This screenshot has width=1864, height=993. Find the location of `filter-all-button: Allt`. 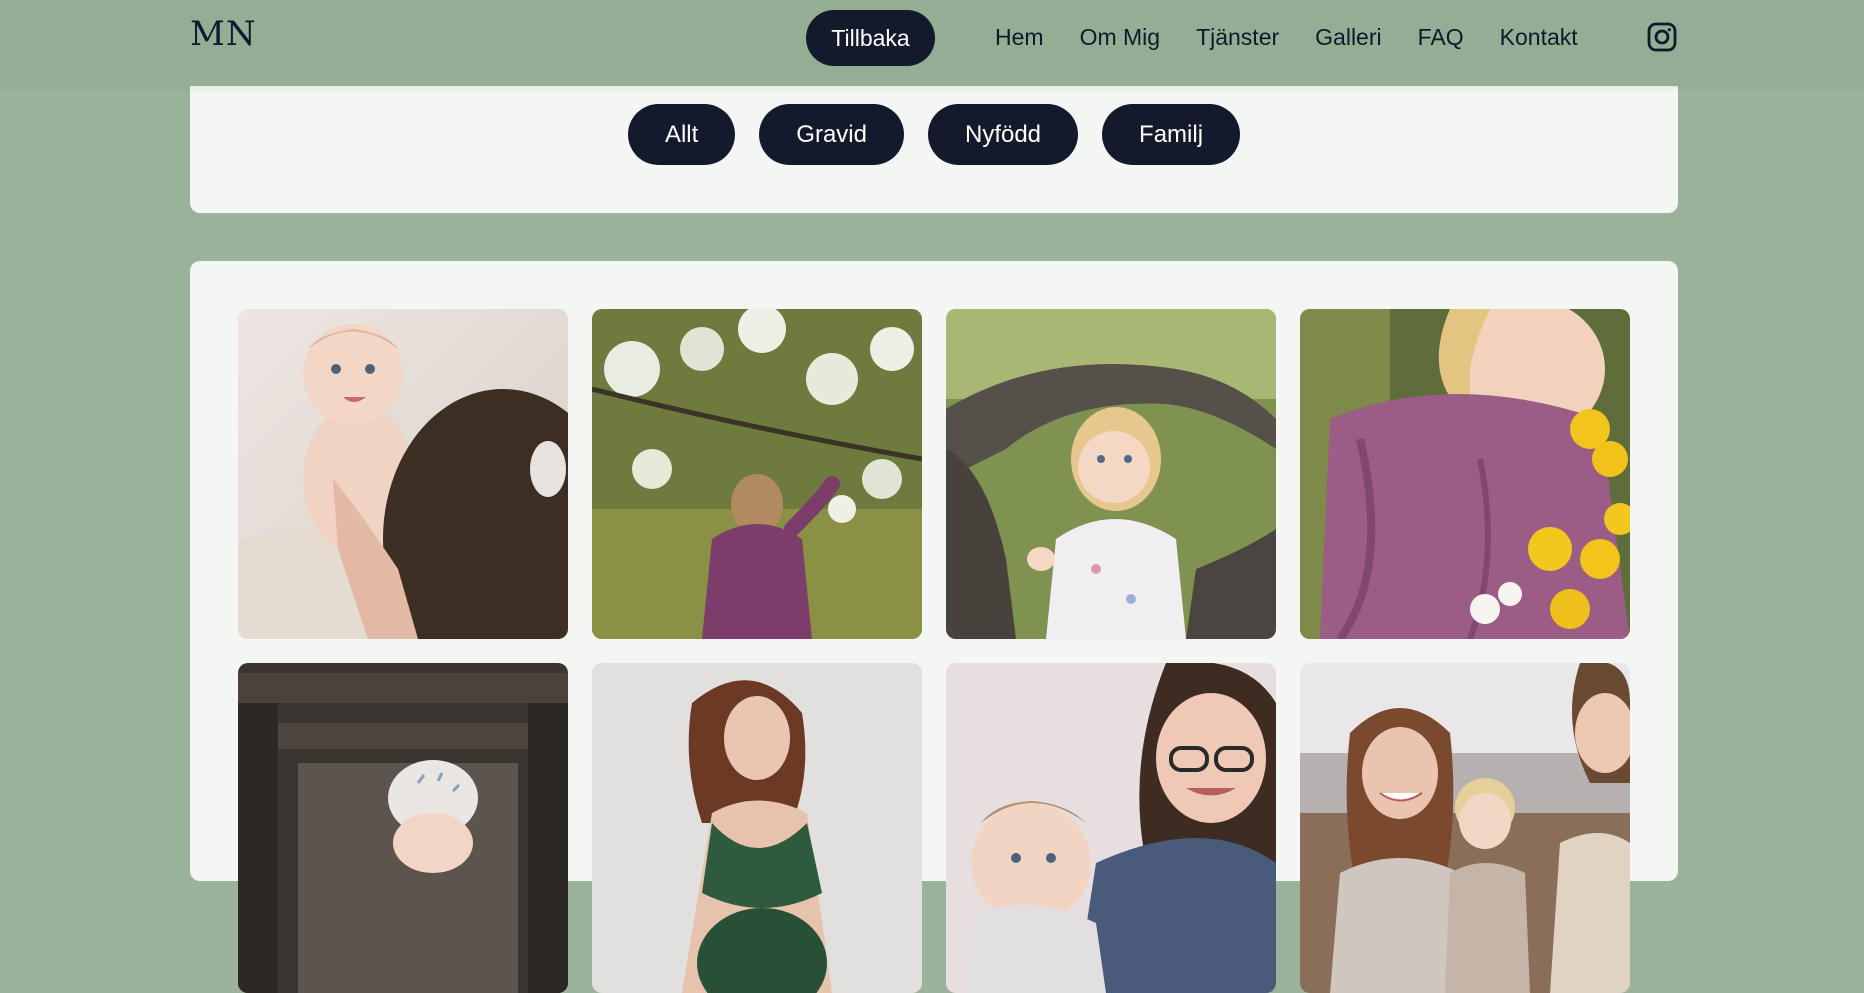

filter-all-button: Allt is located at coordinates (681, 134).